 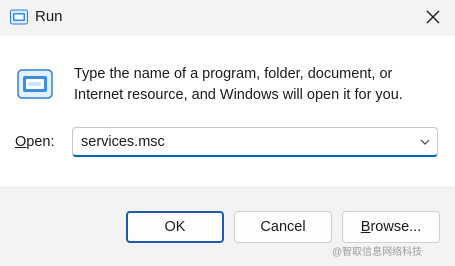 I want to click on ok-button: OK, so click(x=175, y=227).